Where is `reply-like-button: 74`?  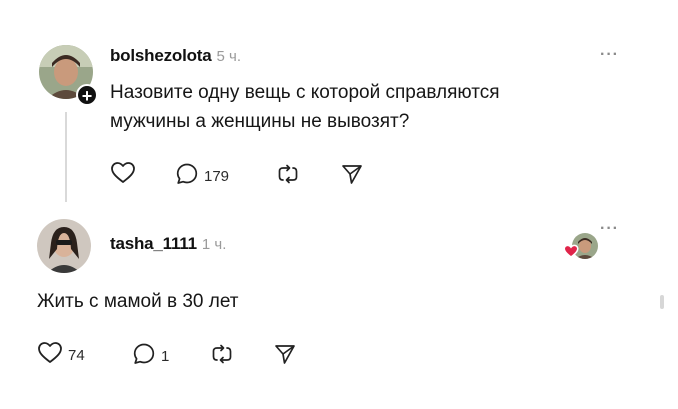 reply-like-button: 74 is located at coordinates (61, 355).